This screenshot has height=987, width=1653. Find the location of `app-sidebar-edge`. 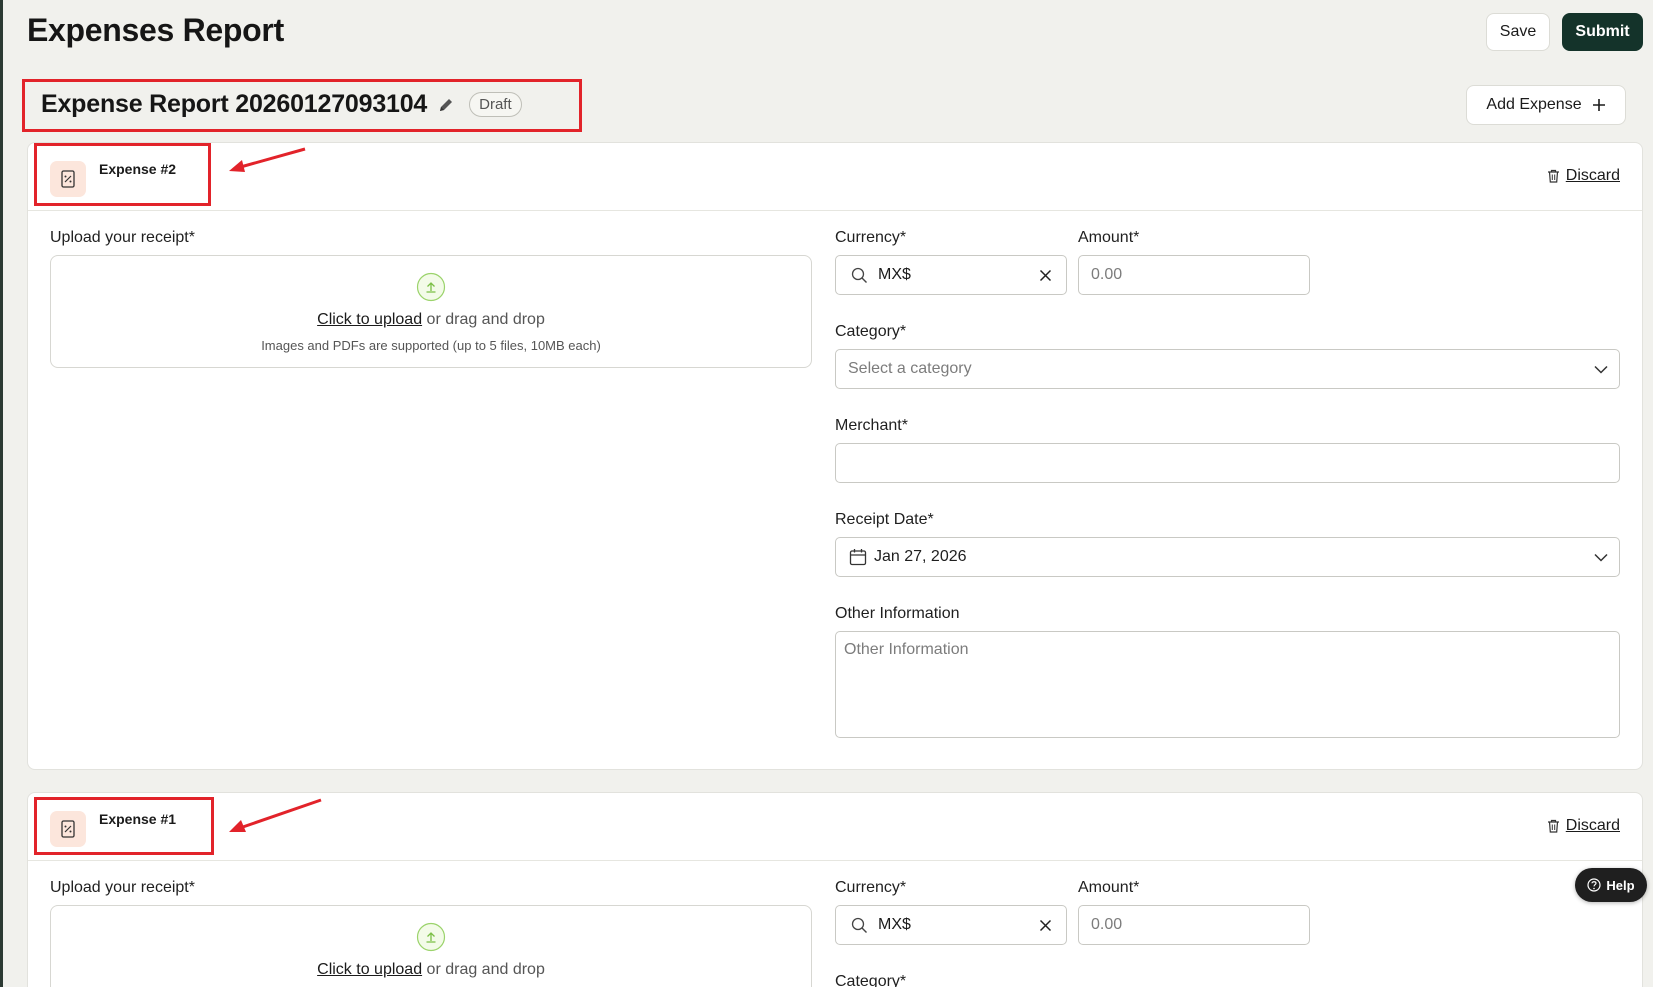

app-sidebar-edge is located at coordinates (1, 493).